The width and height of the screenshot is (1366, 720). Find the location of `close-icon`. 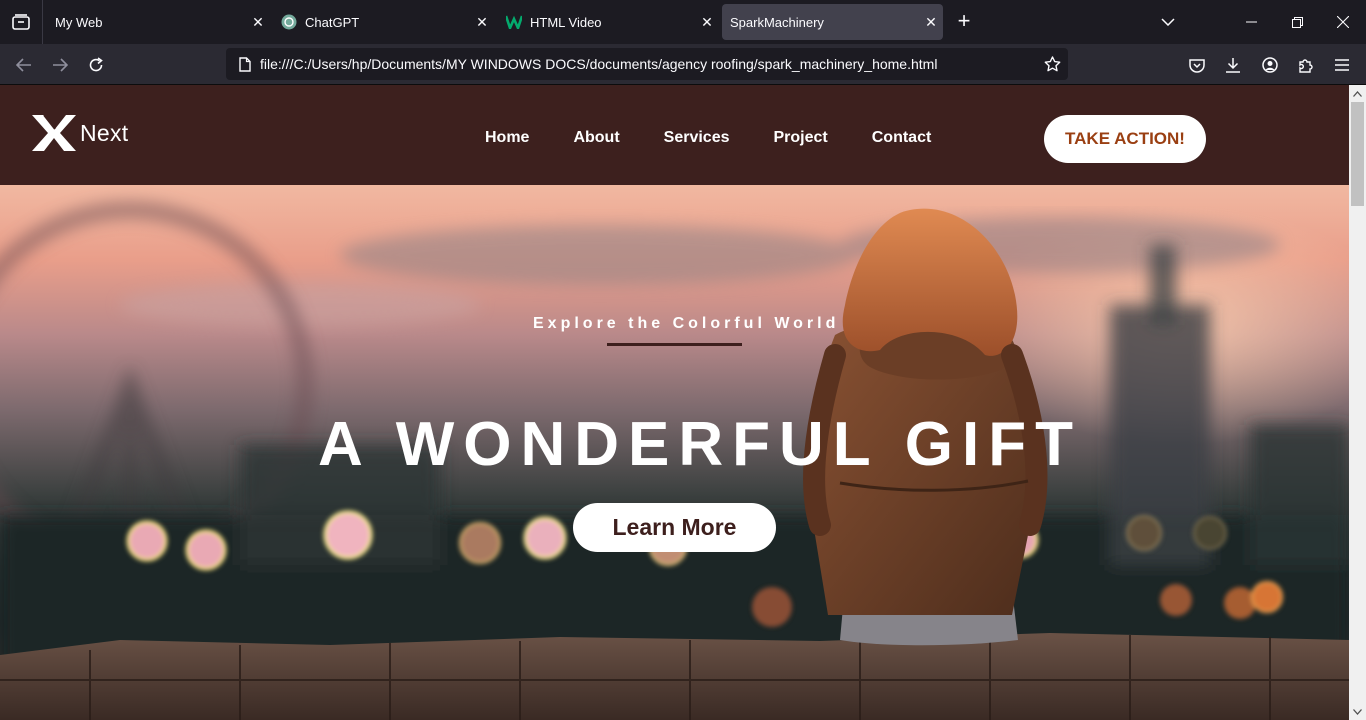

close-icon is located at coordinates (1343, 22).